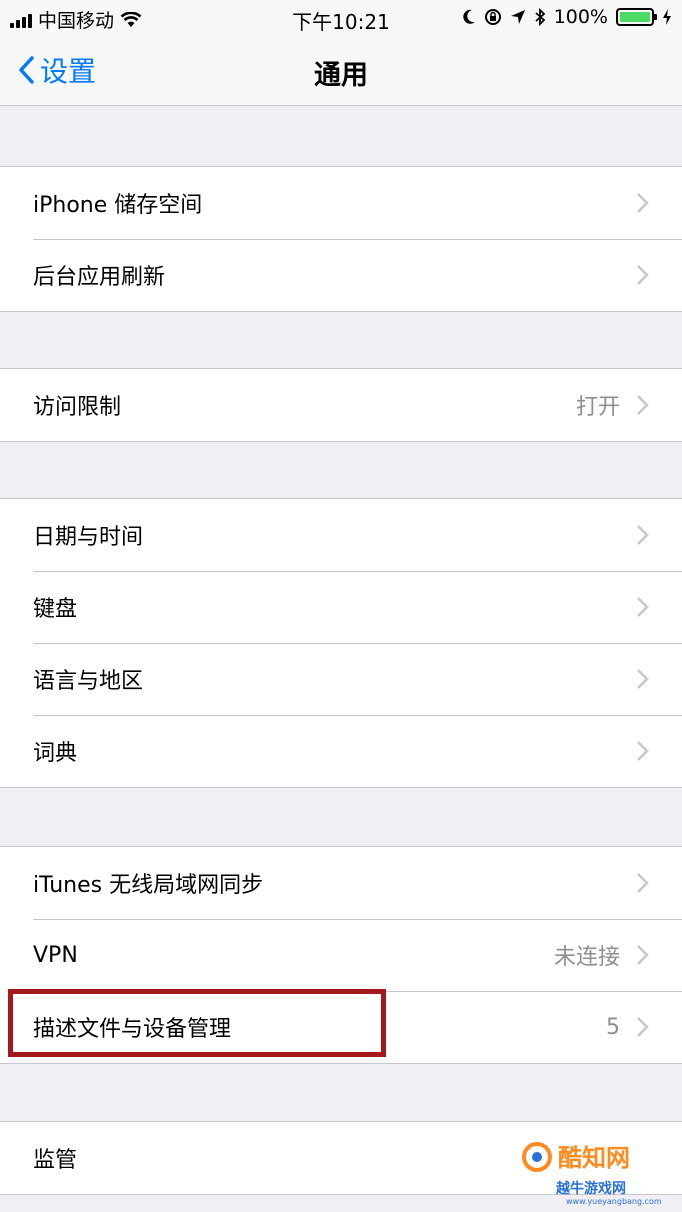 The height and width of the screenshot is (1212, 682). I want to click on bluetooth-icon, so click(540, 17).